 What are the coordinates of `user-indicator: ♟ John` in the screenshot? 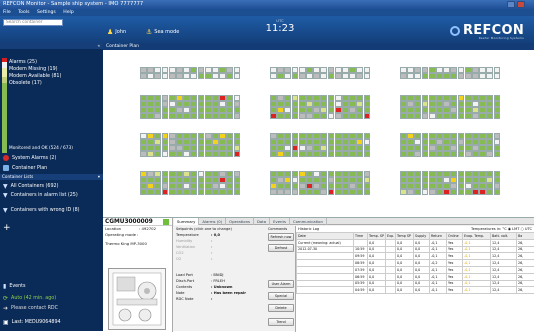 It's located at (116, 32).